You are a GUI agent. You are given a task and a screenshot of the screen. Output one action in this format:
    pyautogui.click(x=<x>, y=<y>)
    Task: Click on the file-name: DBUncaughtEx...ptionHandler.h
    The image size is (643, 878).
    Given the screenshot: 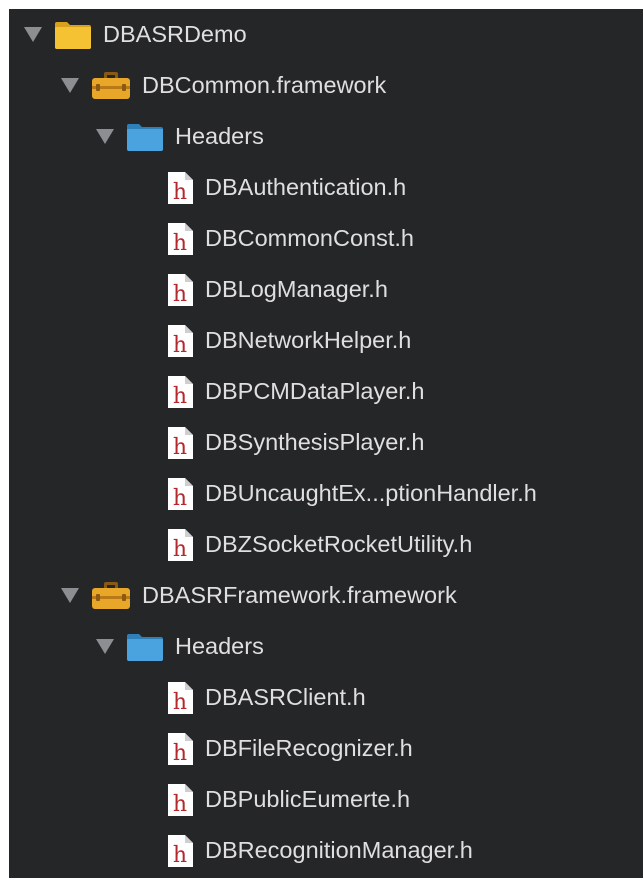 What is the action you would take?
    pyautogui.click(x=371, y=493)
    